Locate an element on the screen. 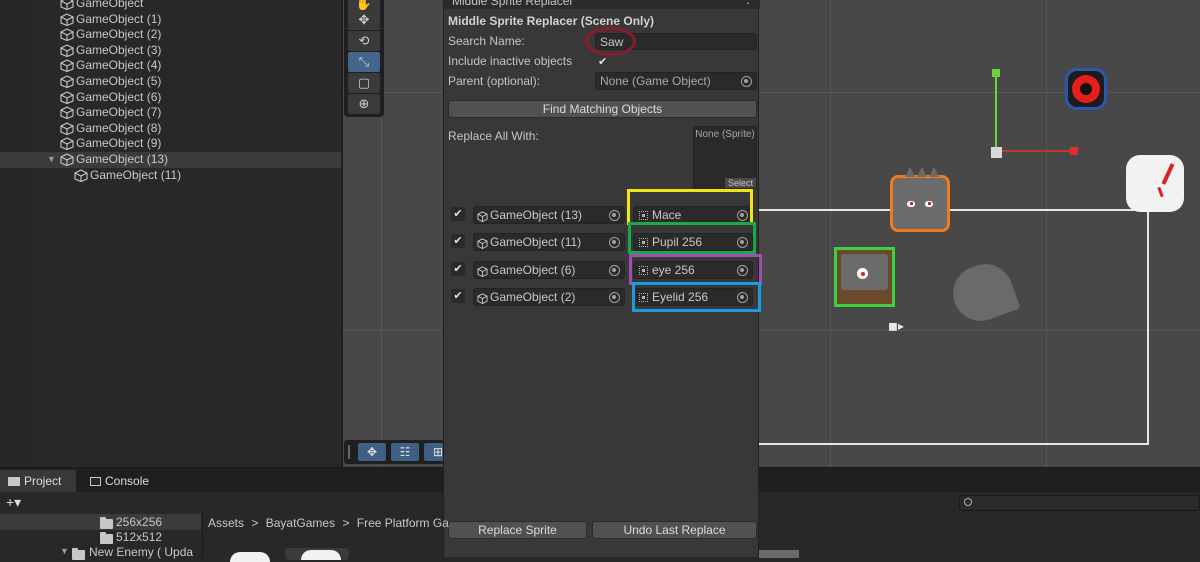 The image size is (1200, 562). spiked-enemy-sprite is located at coordinates (920, 199).